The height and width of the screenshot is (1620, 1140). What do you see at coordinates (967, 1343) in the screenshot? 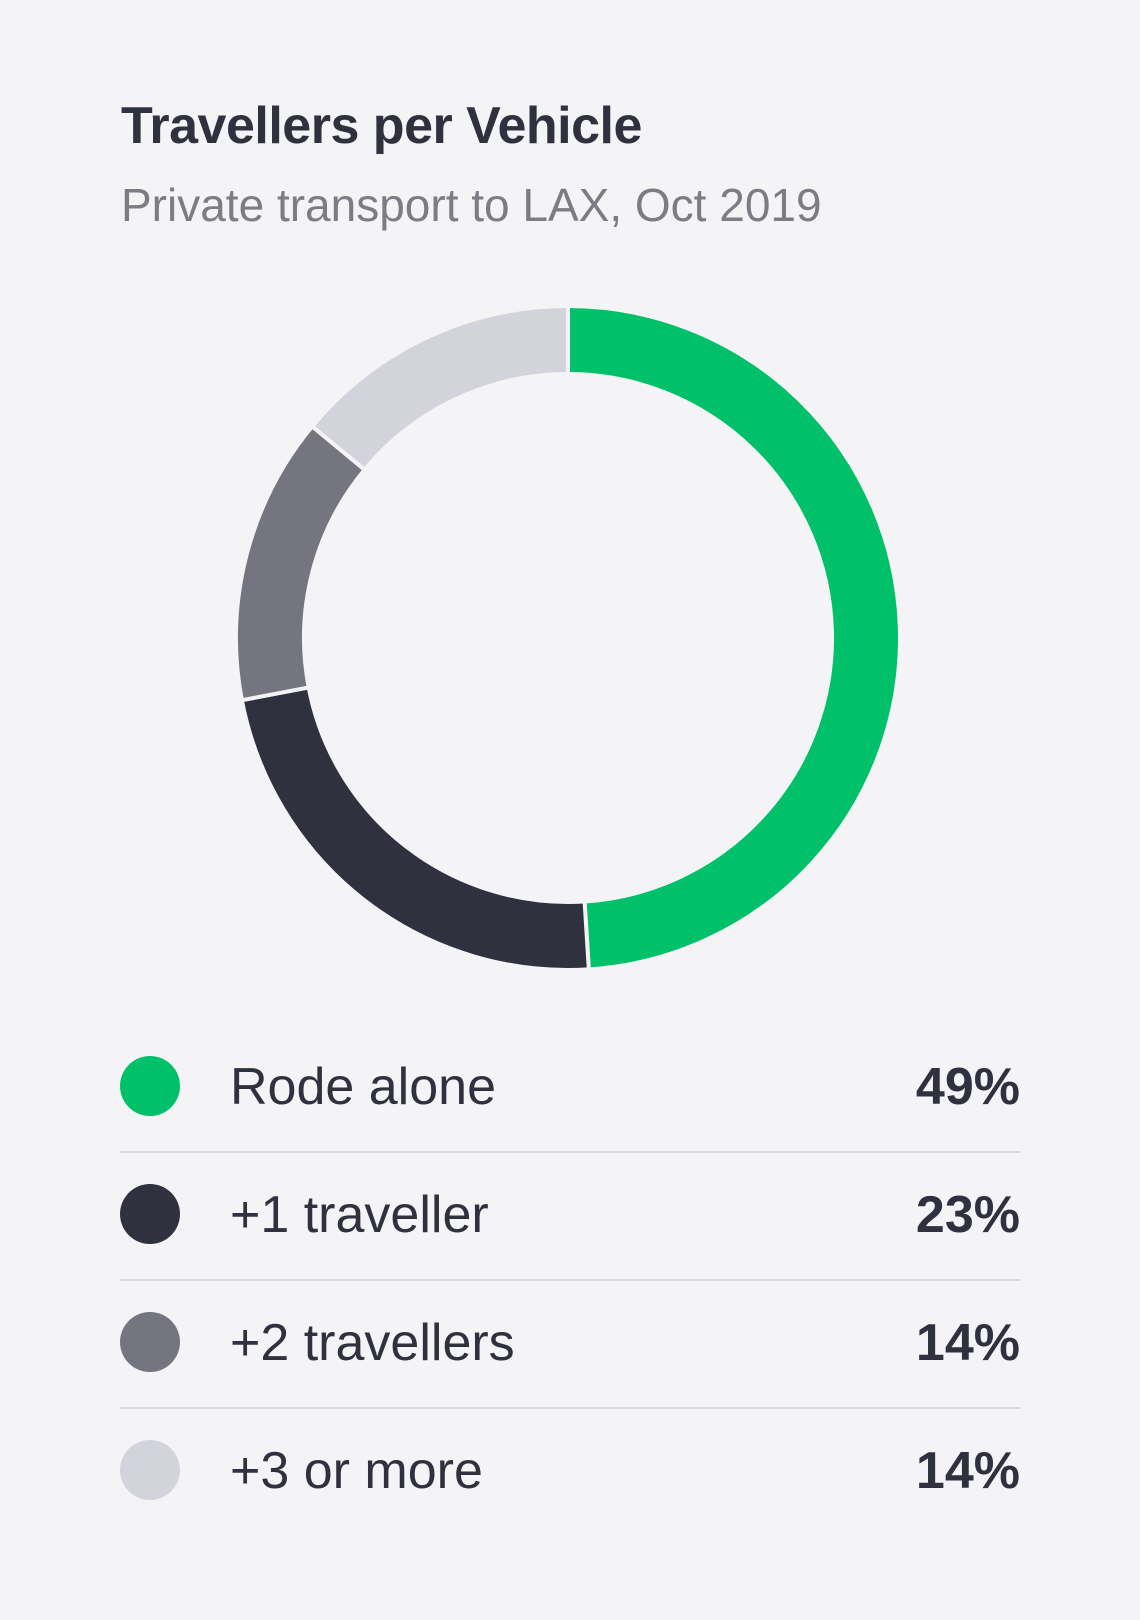
I see `legend-value-plus-2-travellers: 14%` at bounding box center [967, 1343].